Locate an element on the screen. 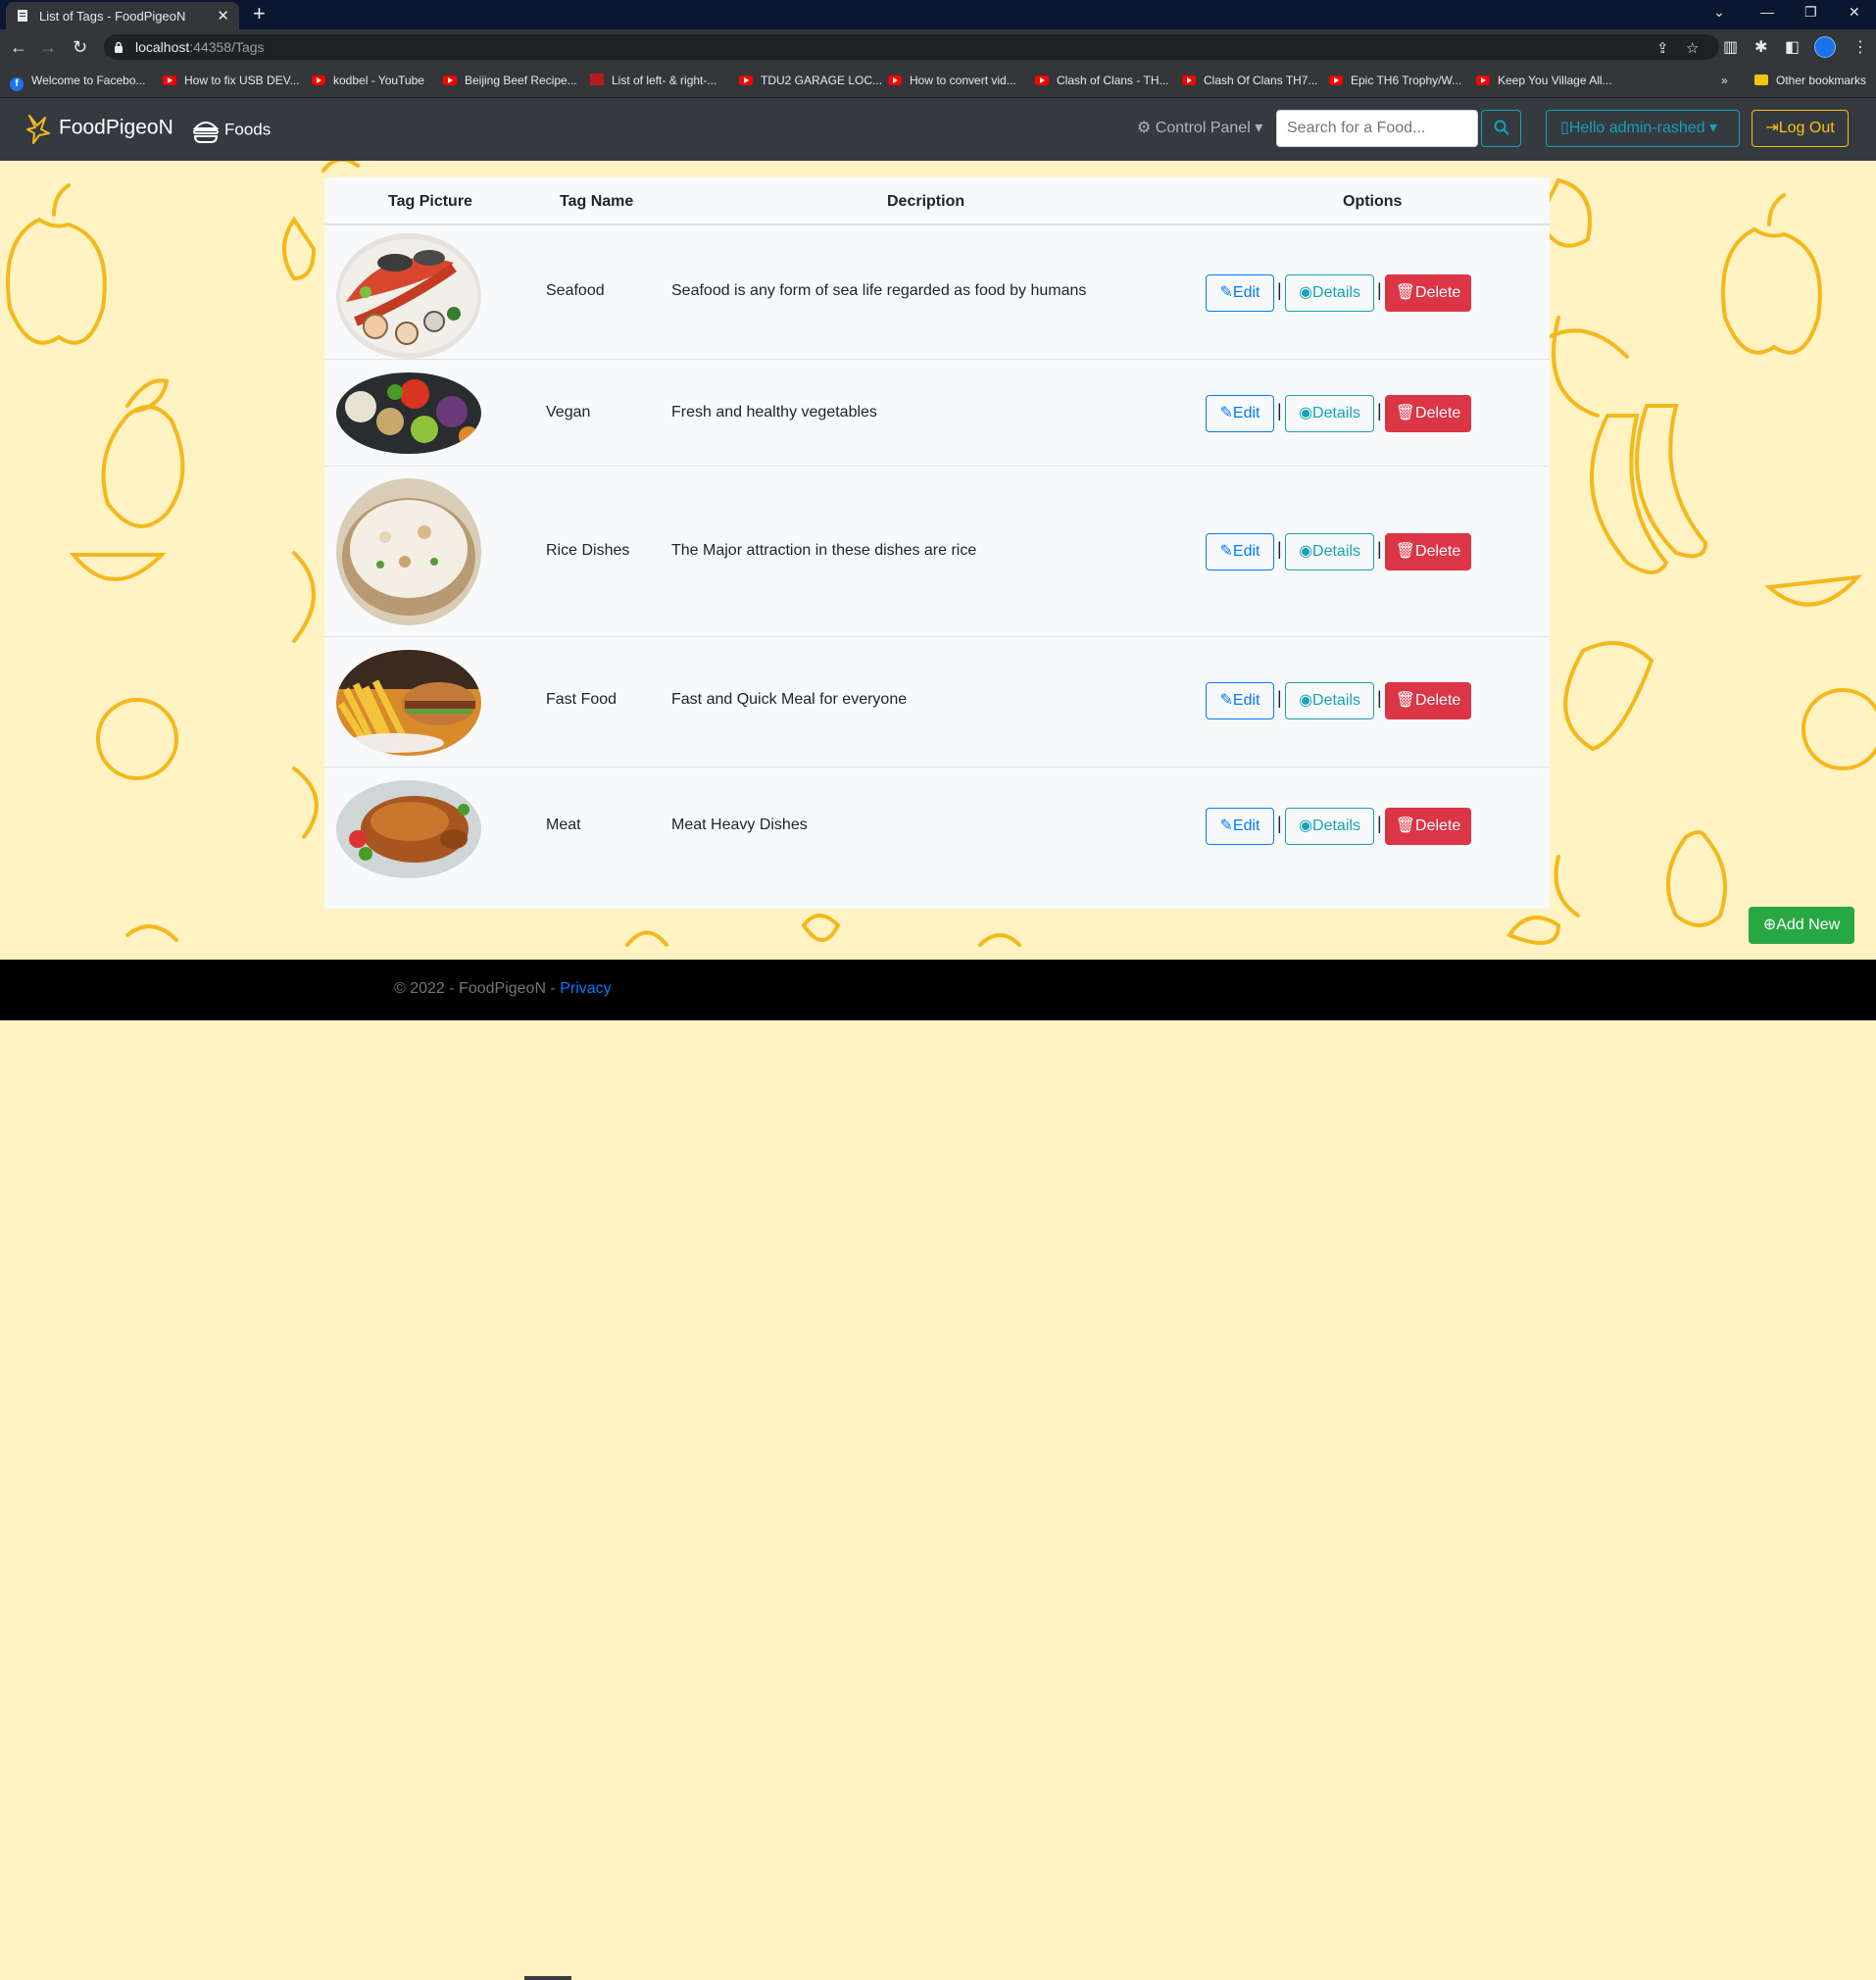  add-new-button: ⊕Add New is located at coordinates (1801, 925).